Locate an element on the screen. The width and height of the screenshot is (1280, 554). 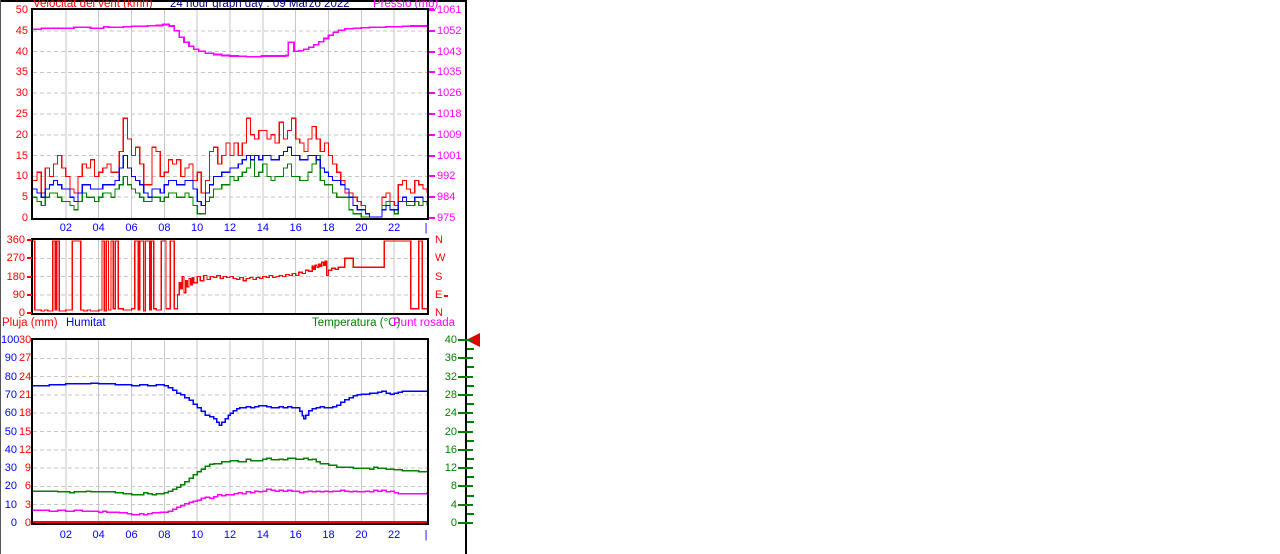
wind-axis-label: 10 is located at coordinates (21, 176).